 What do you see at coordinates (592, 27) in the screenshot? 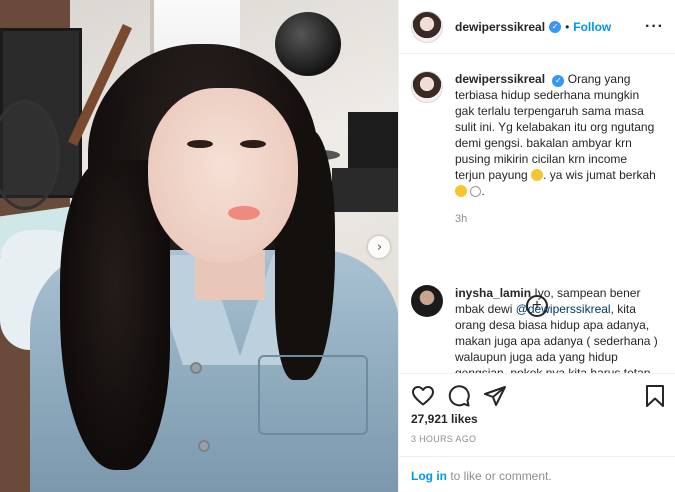
I see `follow-button: Follow` at bounding box center [592, 27].